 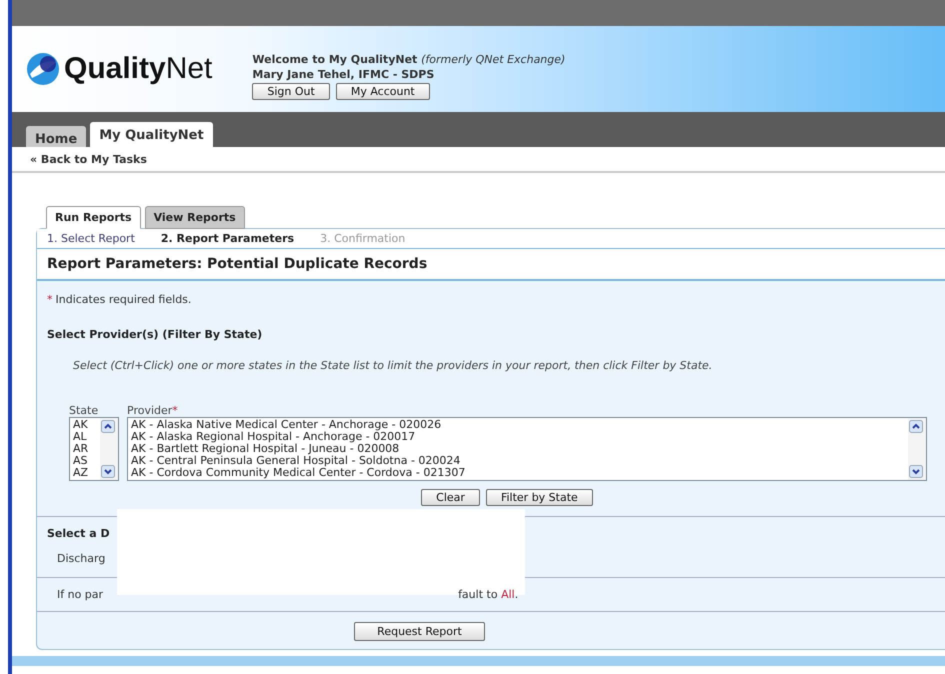 What do you see at coordinates (409, 59) in the screenshot?
I see `welcome-text: Welcome to My QualityNet (formerly QNet Exchange)` at bounding box center [409, 59].